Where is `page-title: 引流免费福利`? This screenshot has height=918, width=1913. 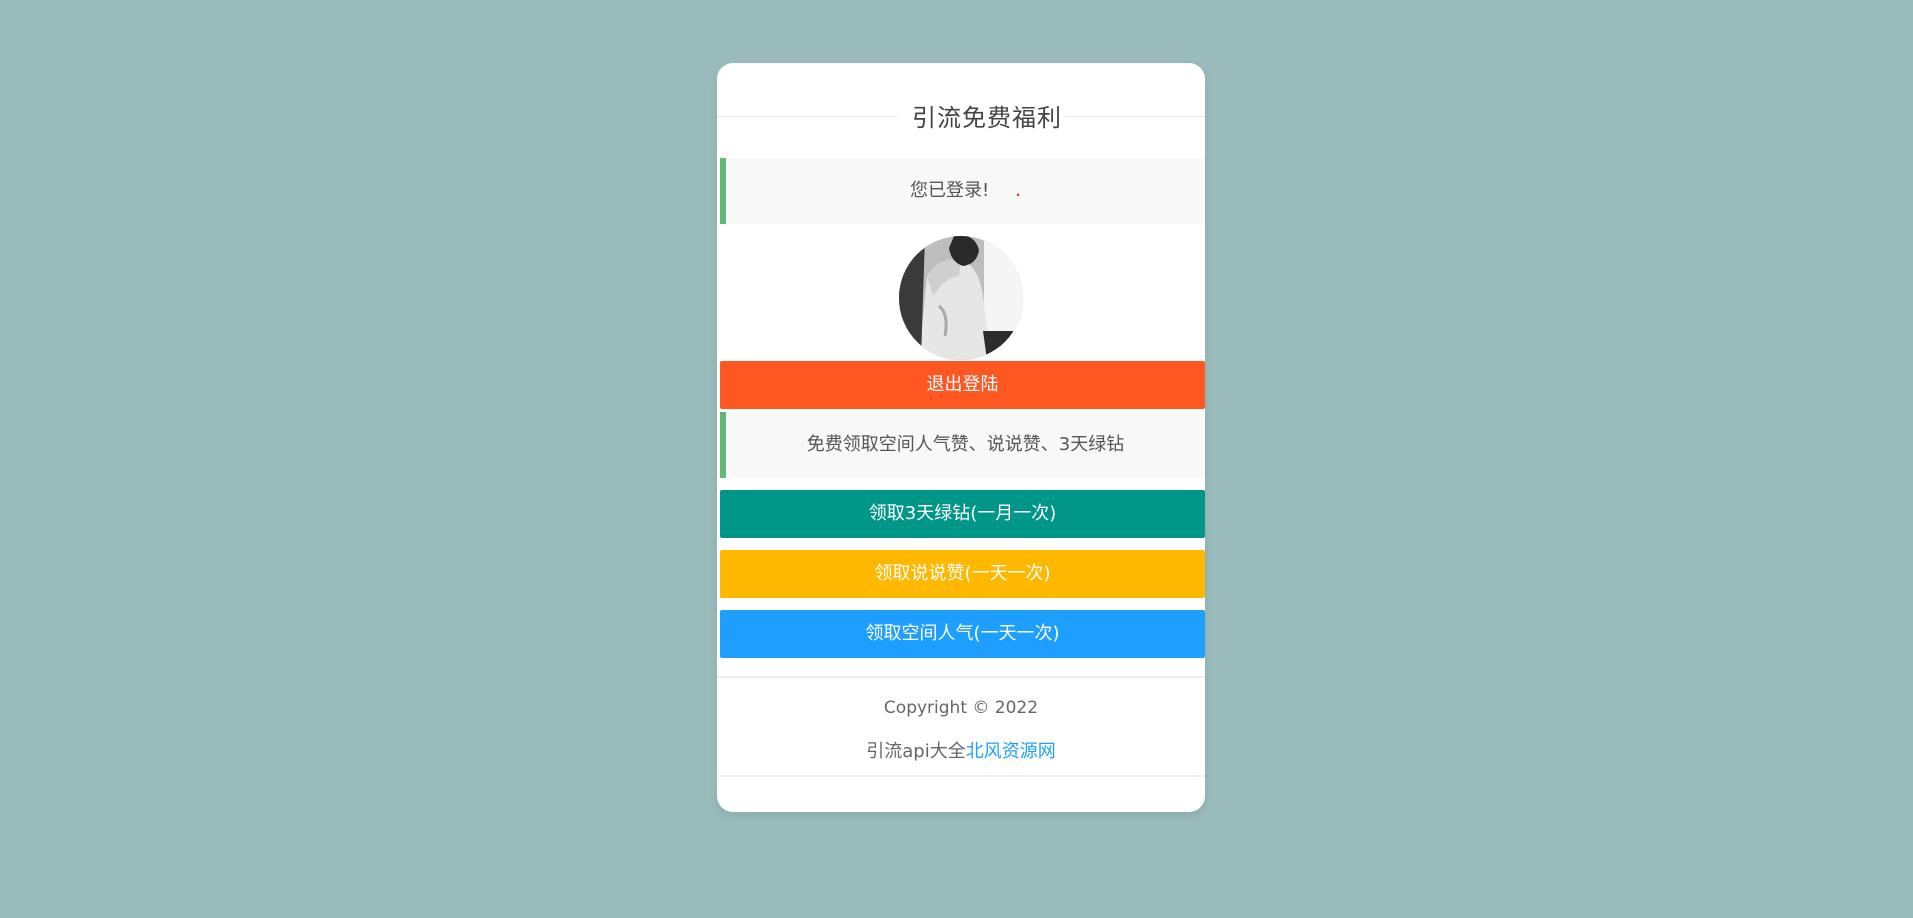
page-title: 引流免费福利 is located at coordinates (987, 118).